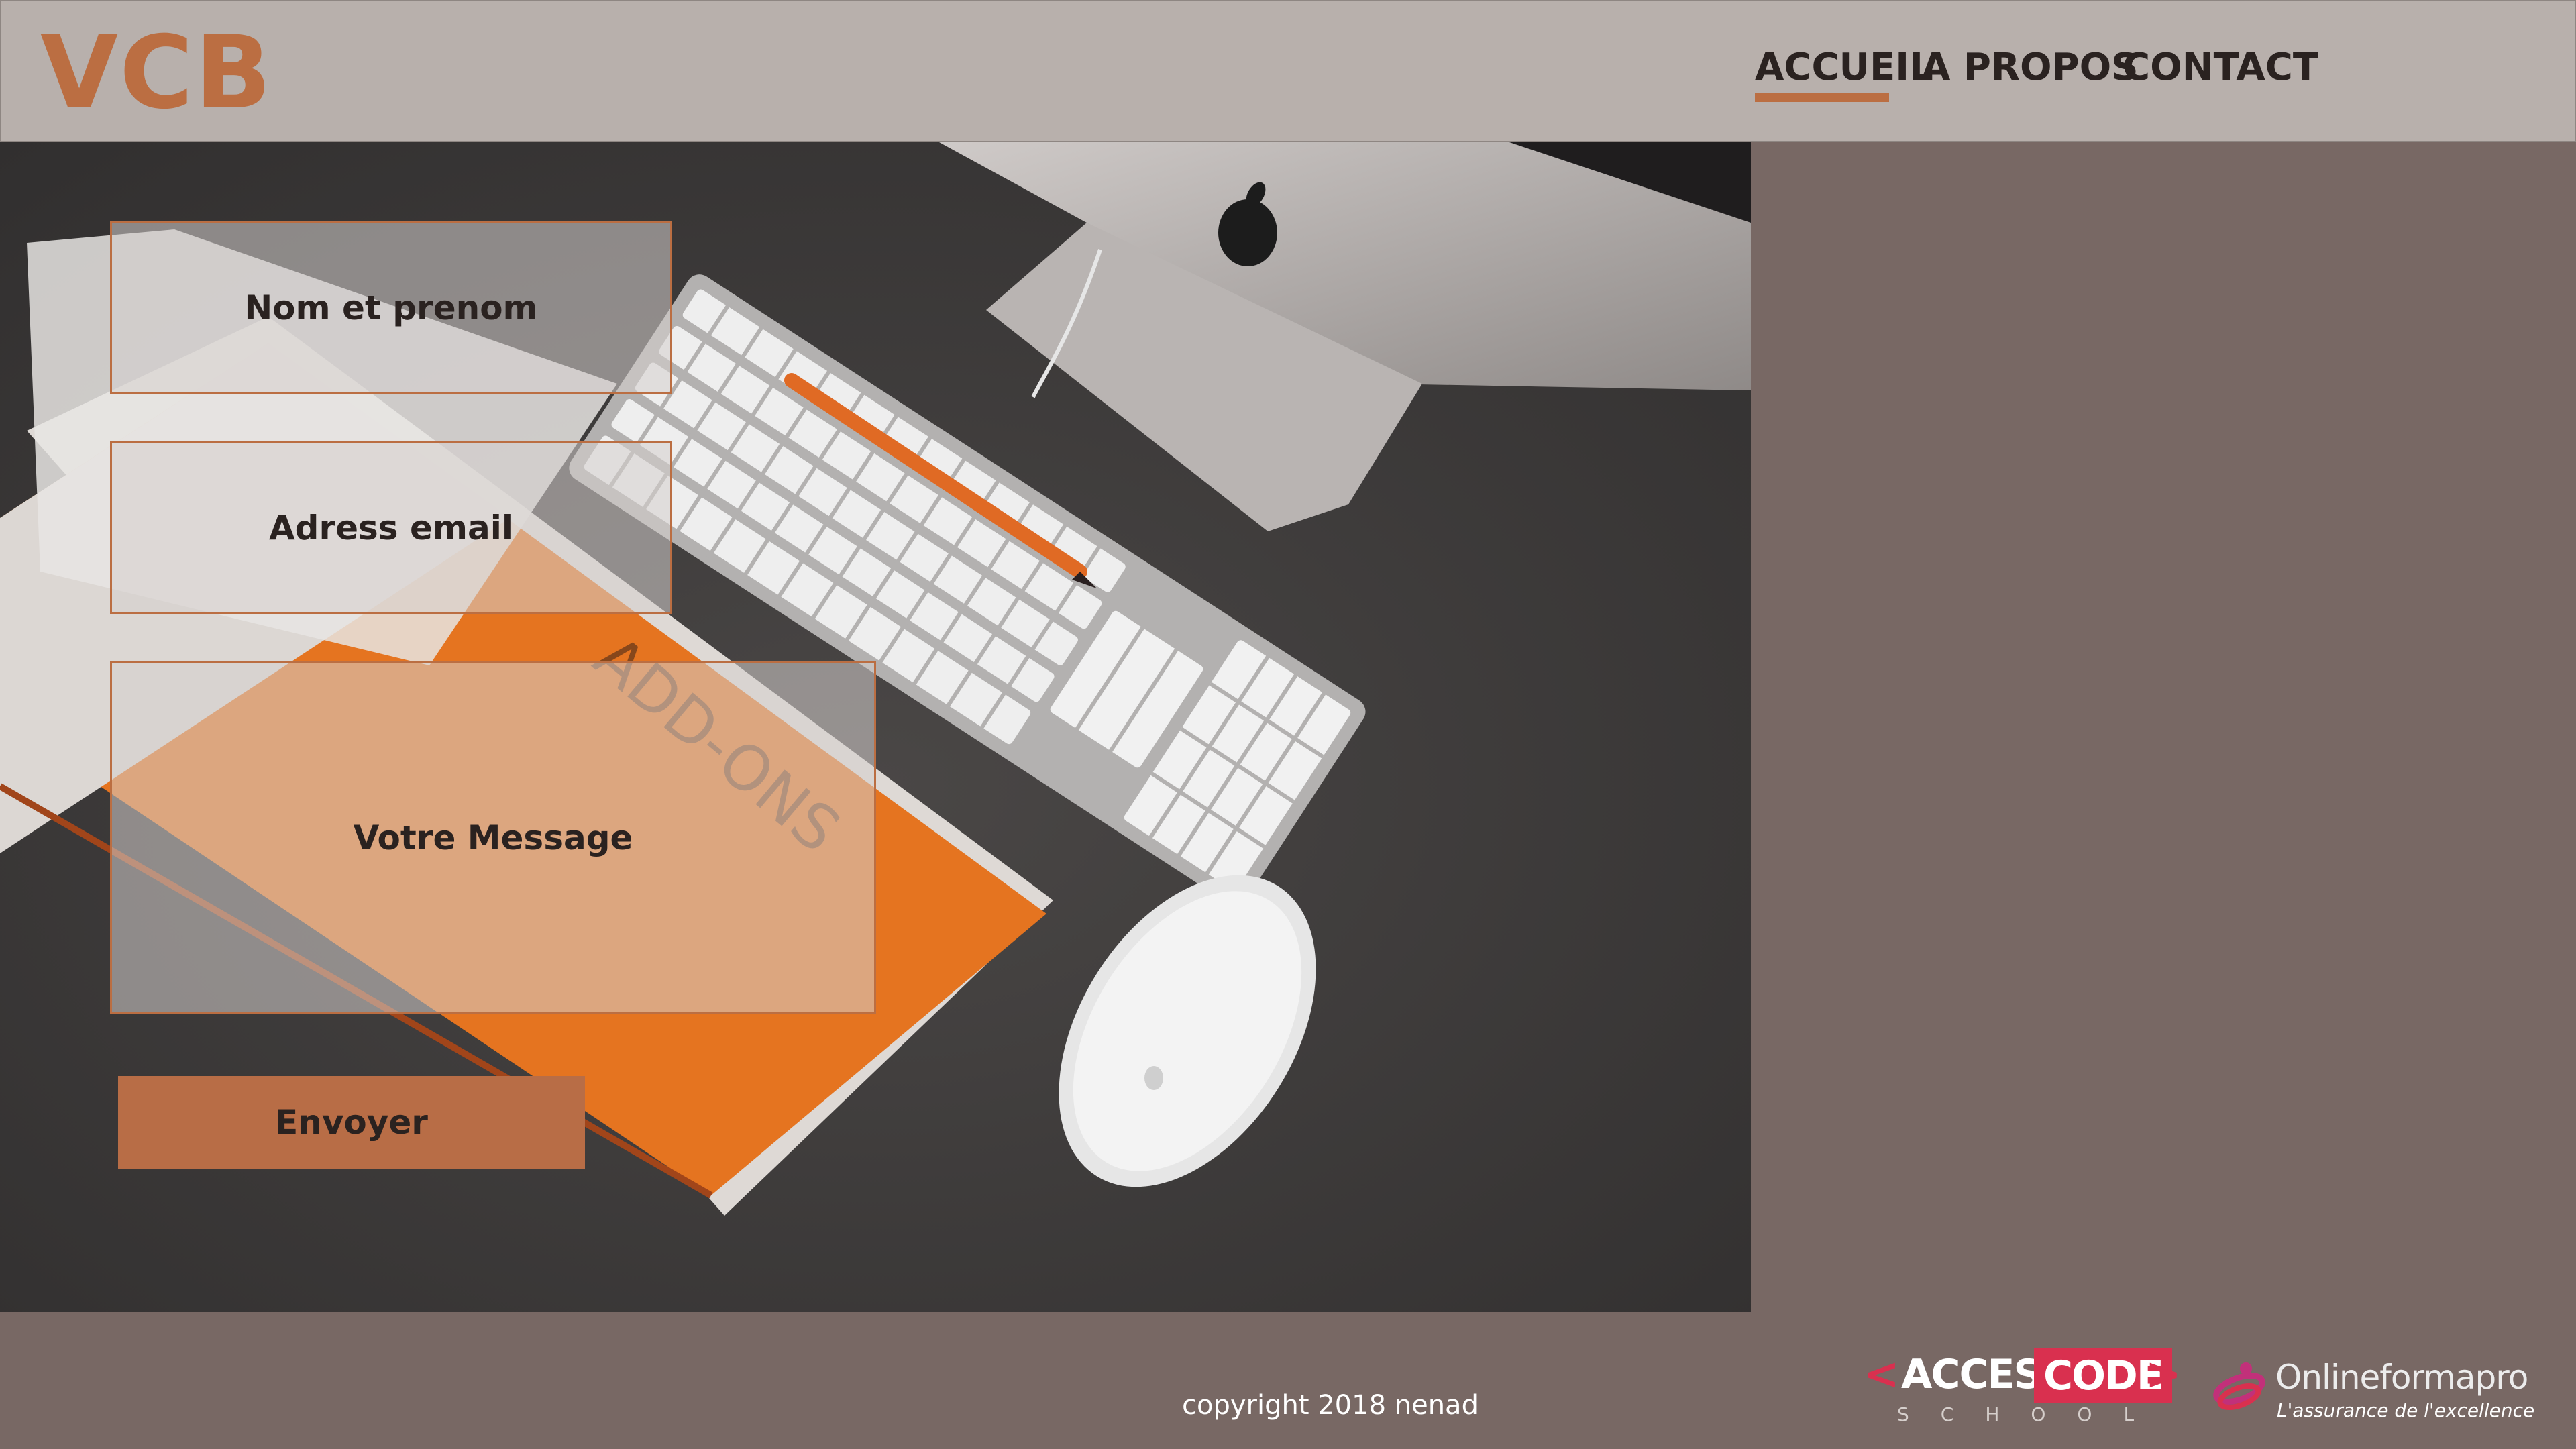  I want to click on email-field-placeholder: Adress email, so click(390, 527).